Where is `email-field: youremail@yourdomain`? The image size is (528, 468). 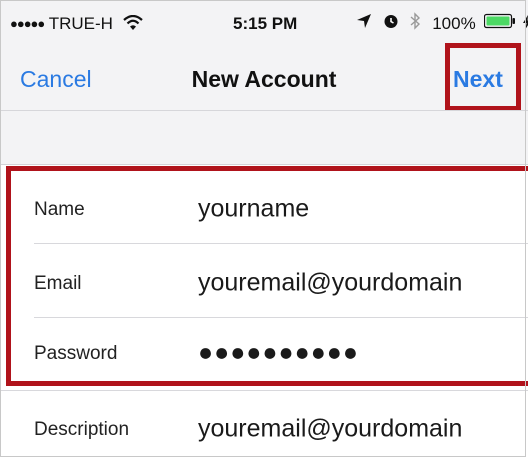
email-field: youremail@yourdomain is located at coordinates (330, 283).